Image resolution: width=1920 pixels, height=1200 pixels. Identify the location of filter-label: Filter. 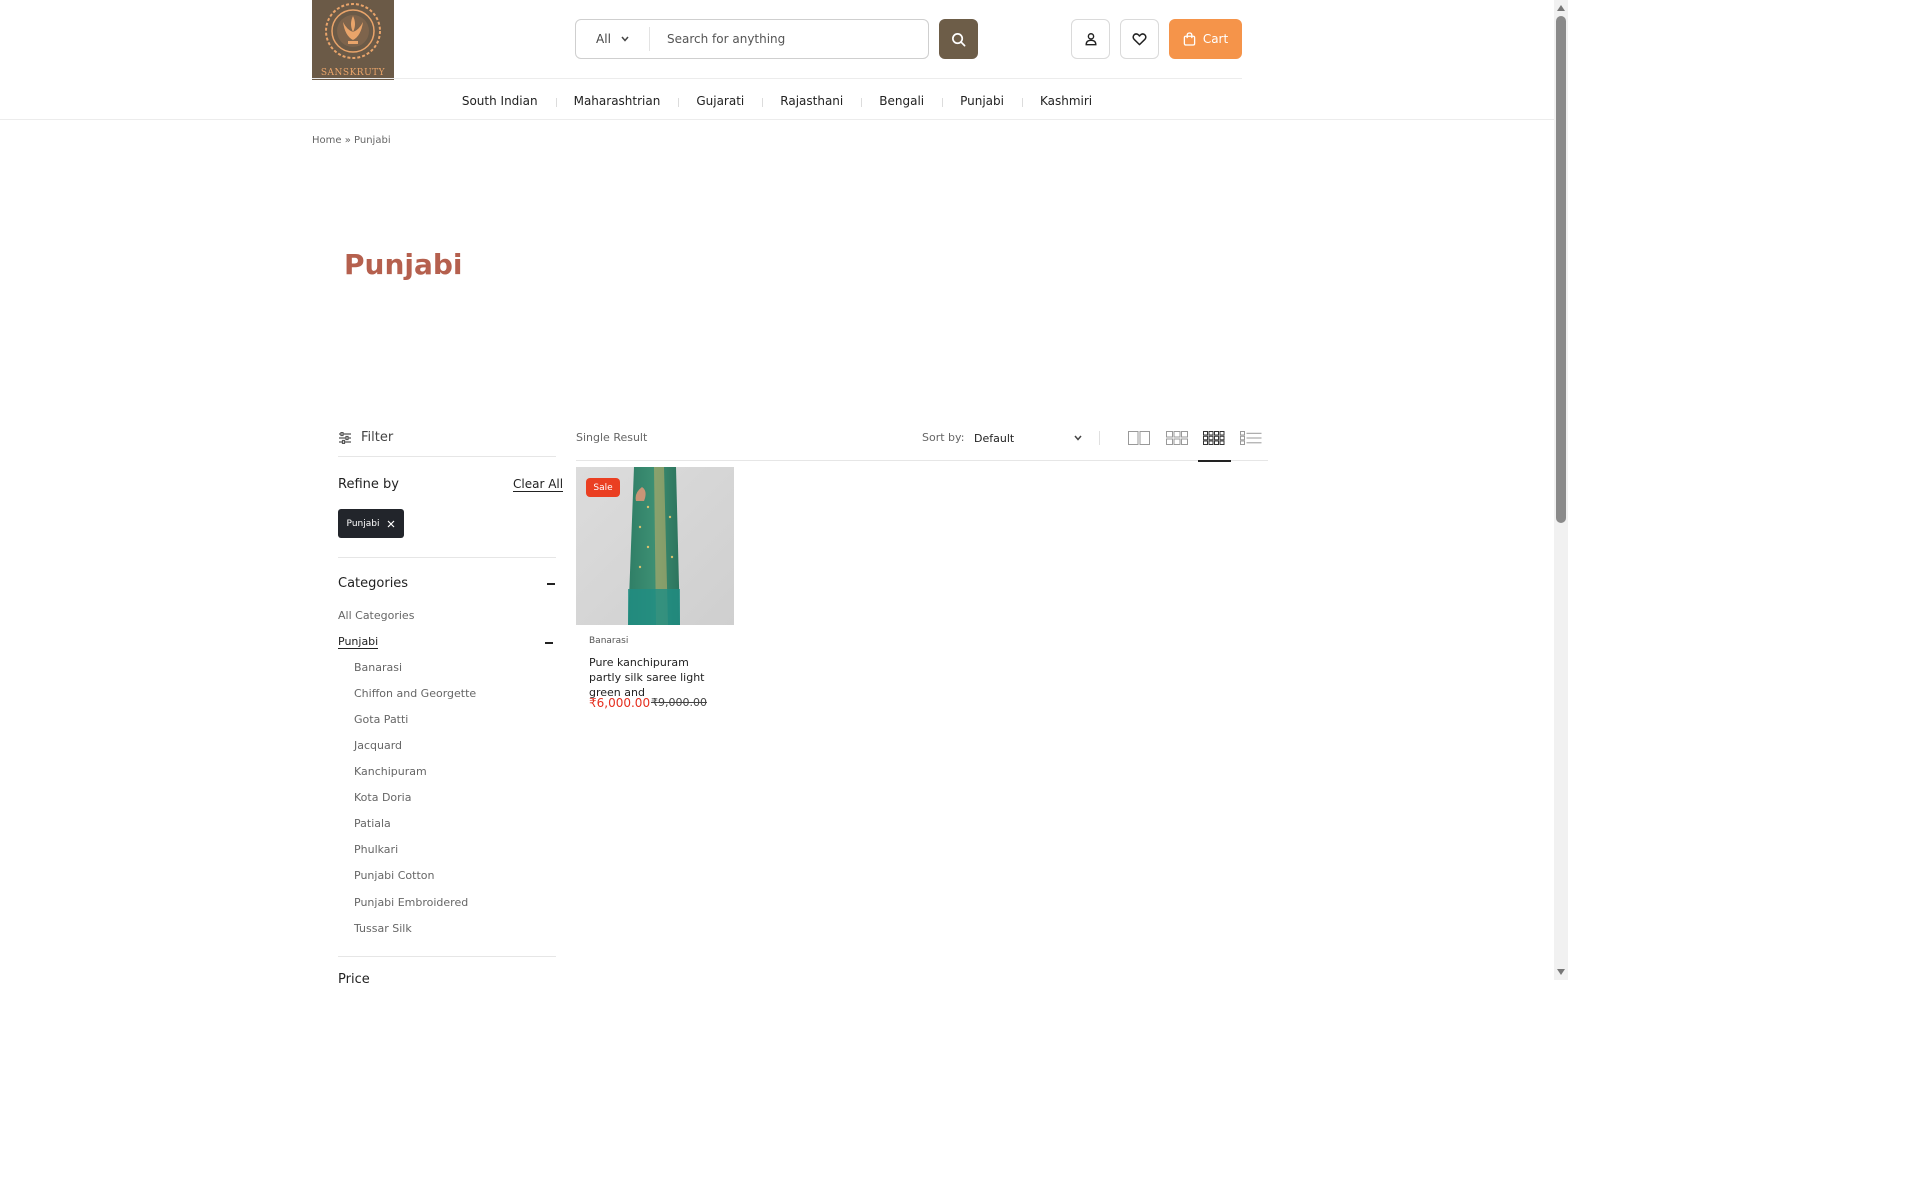
(377, 437).